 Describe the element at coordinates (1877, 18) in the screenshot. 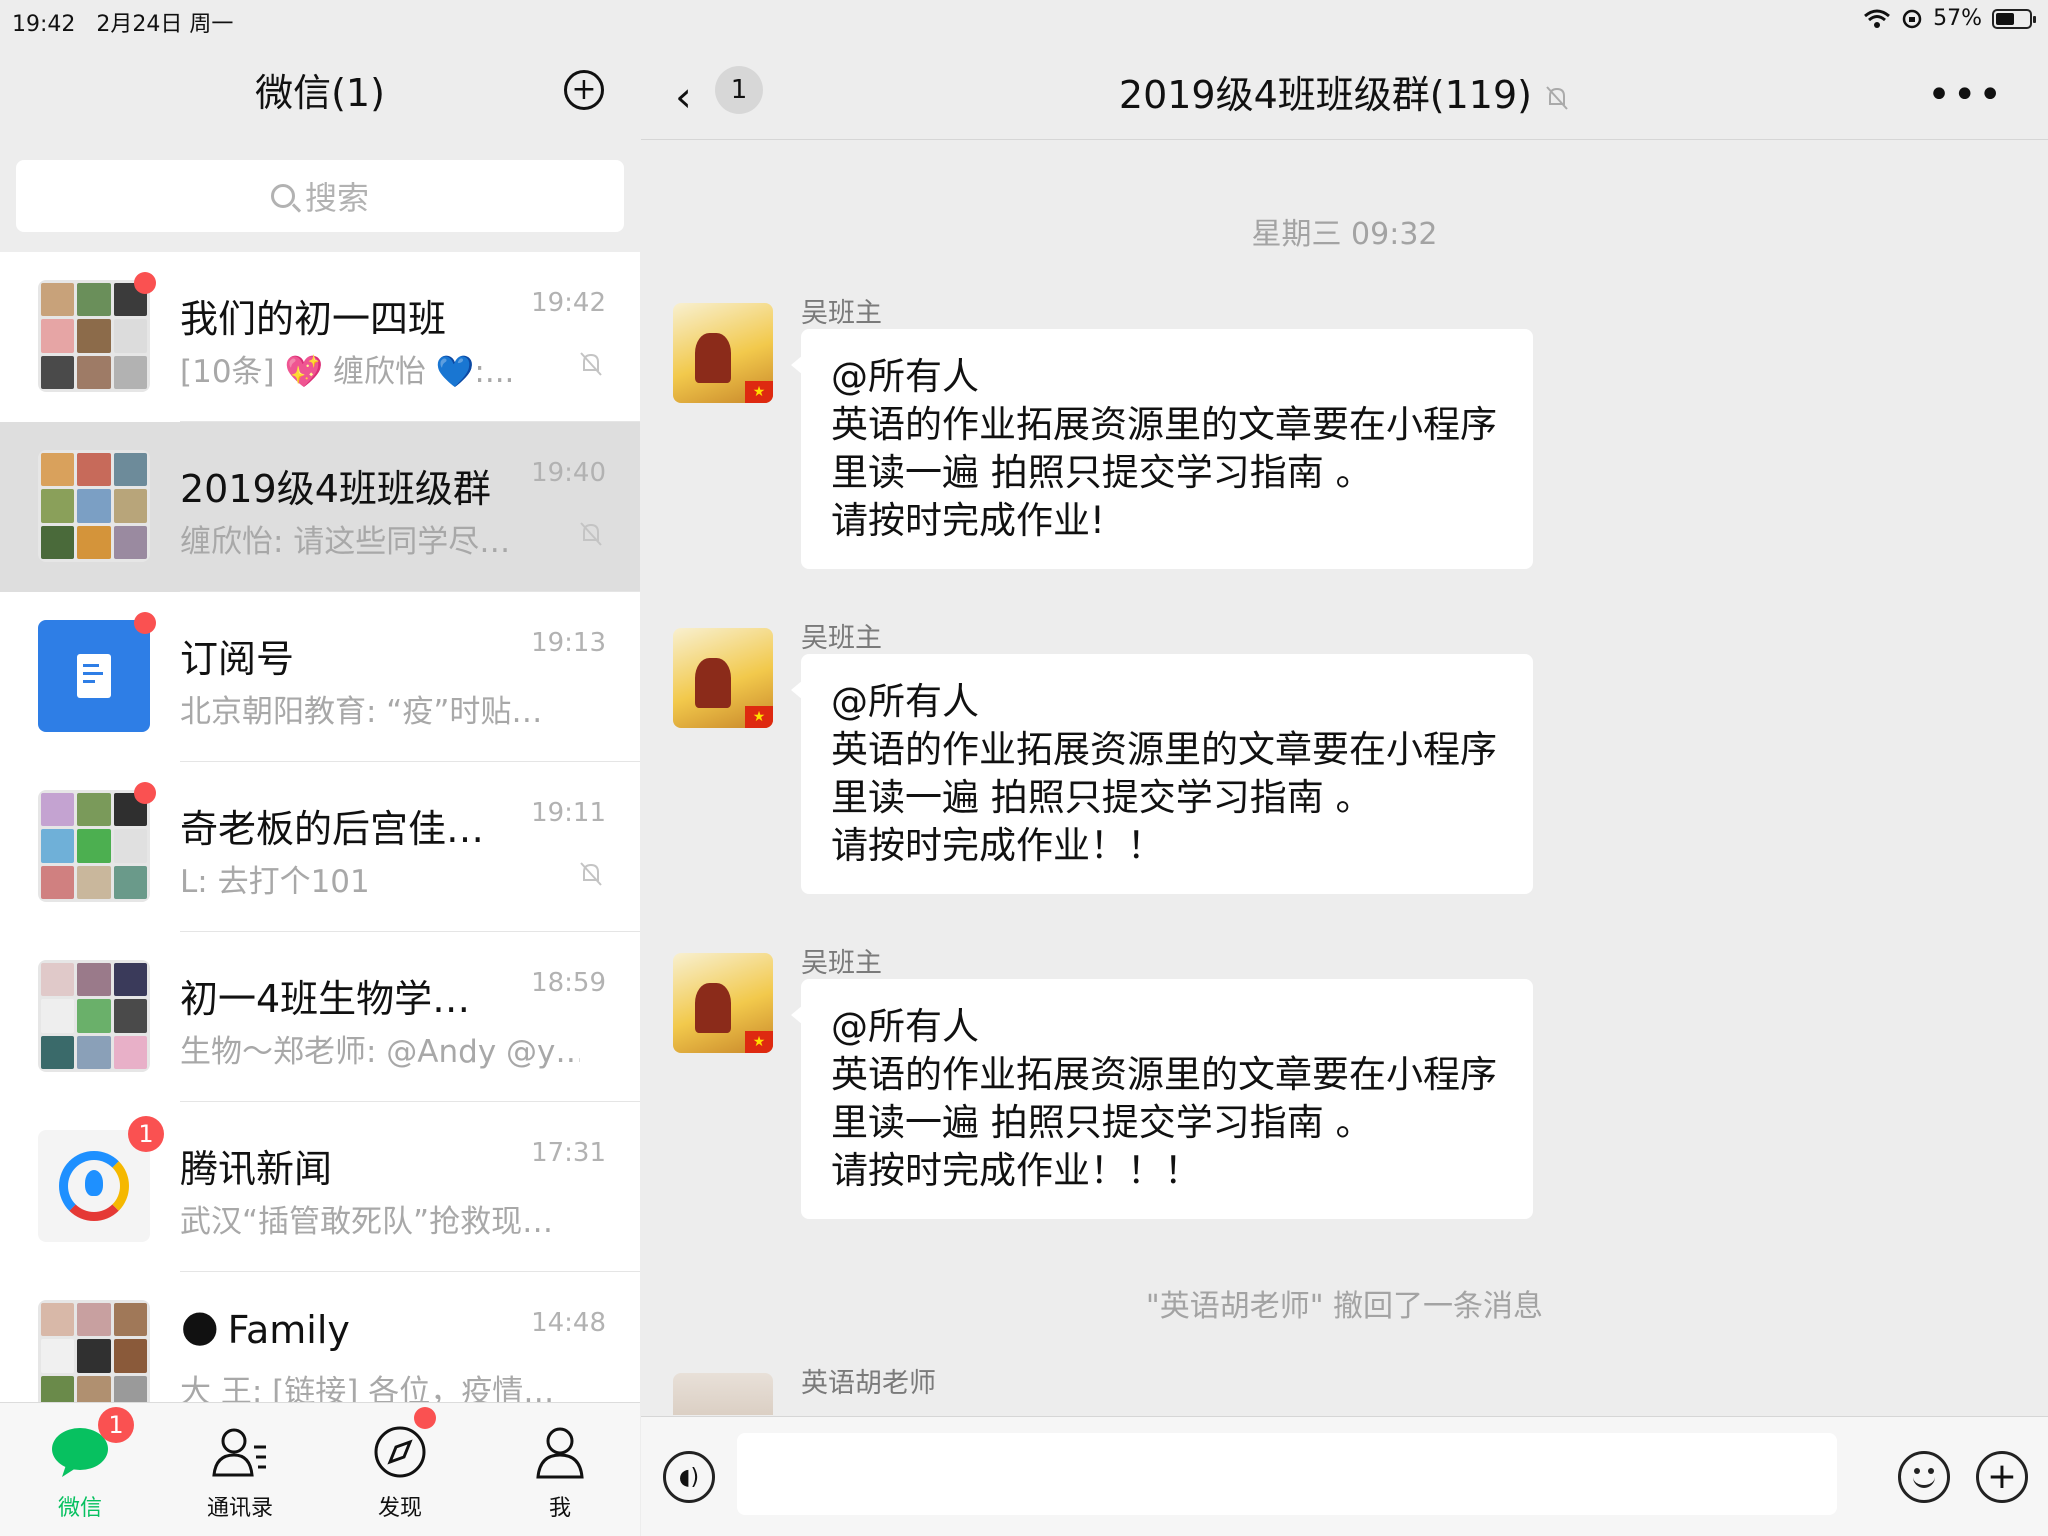

I see `wifi-icon` at that location.